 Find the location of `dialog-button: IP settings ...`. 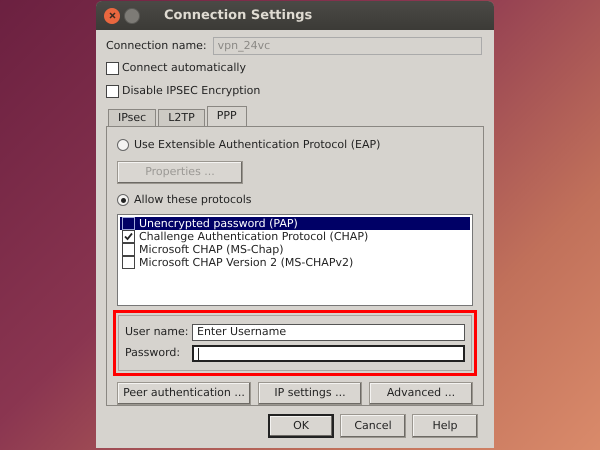

dialog-button: IP settings ... is located at coordinates (310, 393).